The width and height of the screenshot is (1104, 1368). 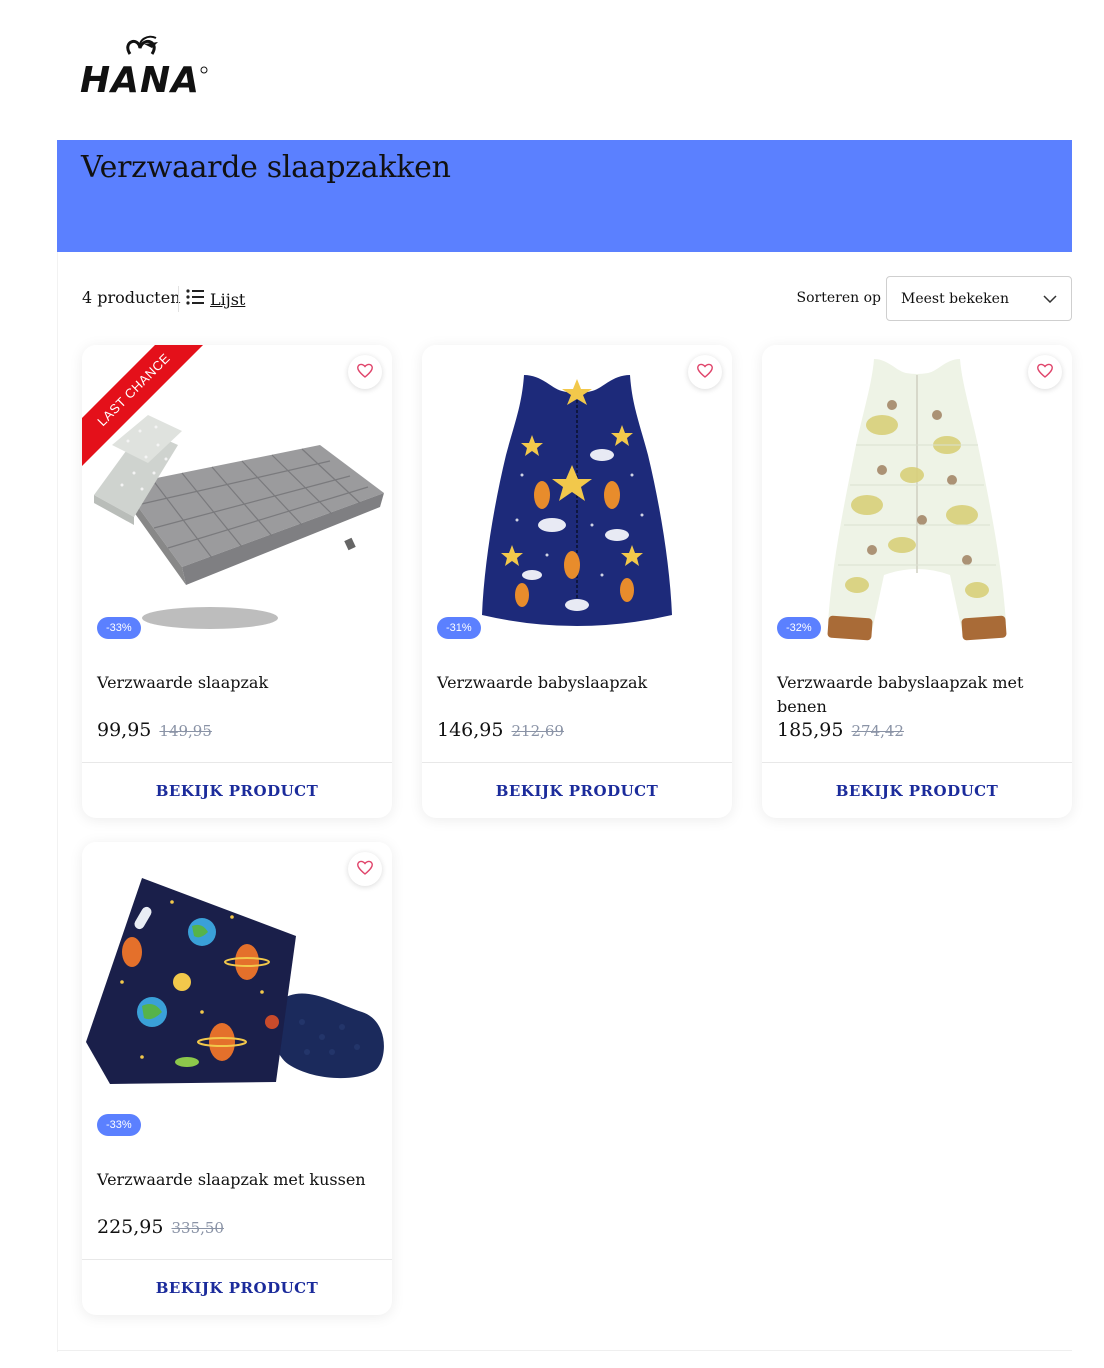 I want to click on product-old-price: 335,50, so click(x=197, y=1228).